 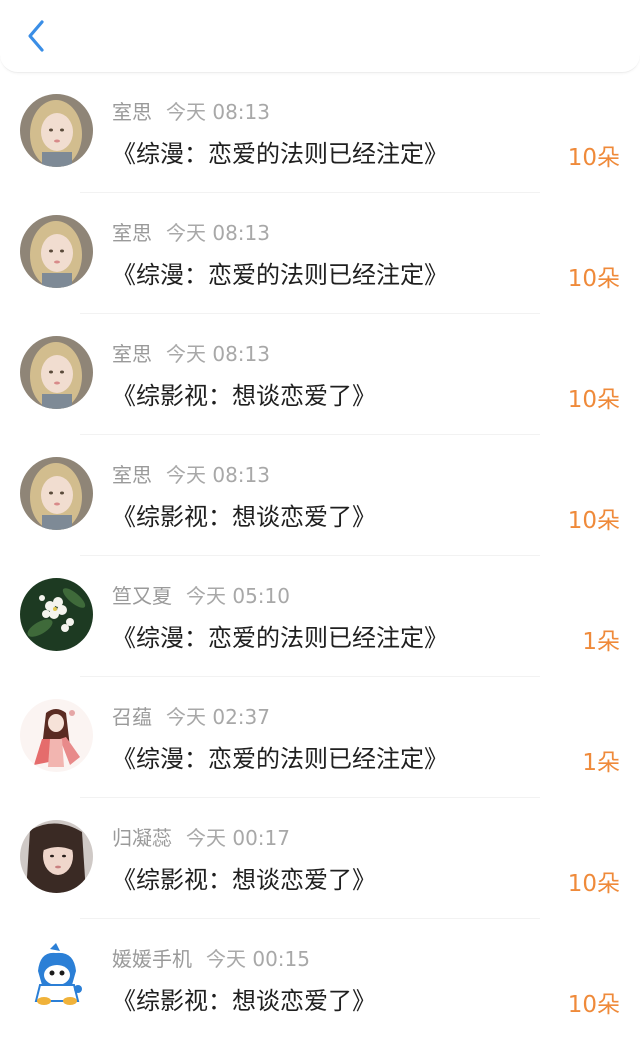 What do you see at coordinates (152, 959) in the screenshot?
I see `username: 媛媛手机` at bounding box center [152, 959].